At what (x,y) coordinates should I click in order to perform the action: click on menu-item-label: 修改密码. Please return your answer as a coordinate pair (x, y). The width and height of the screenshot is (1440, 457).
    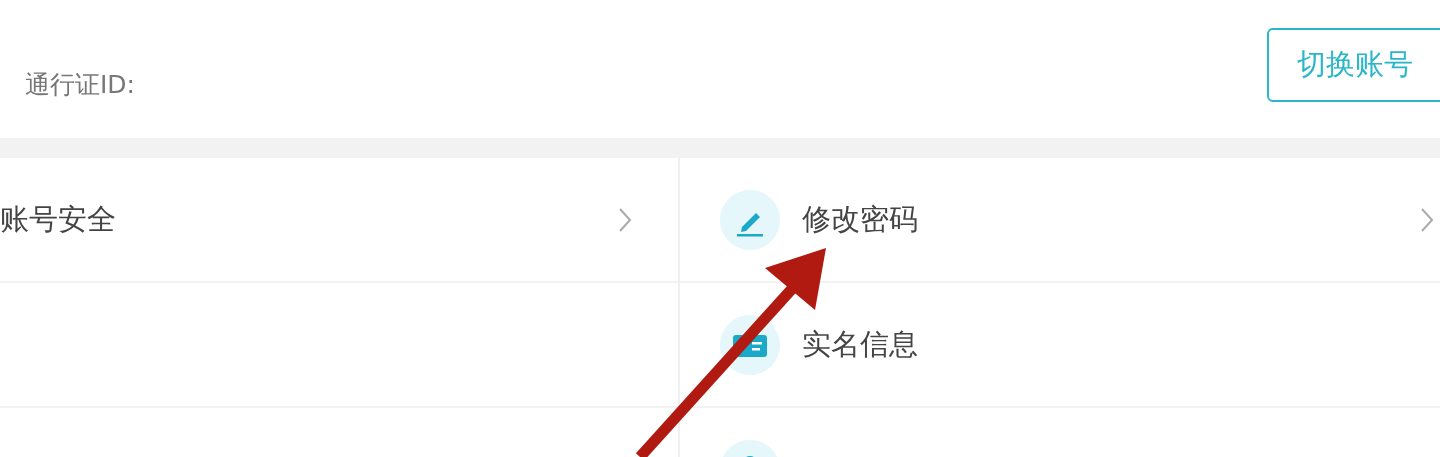
    Looking at the image, I should click on (1111, 219).